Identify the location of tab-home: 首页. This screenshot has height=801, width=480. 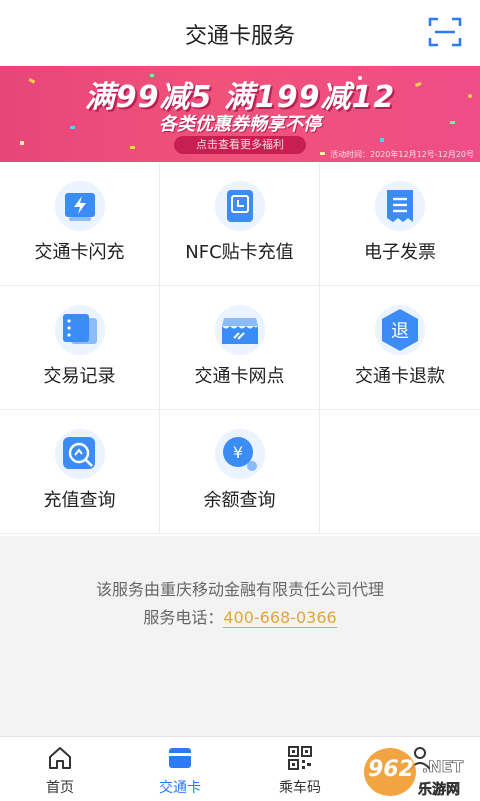
(60, 769).